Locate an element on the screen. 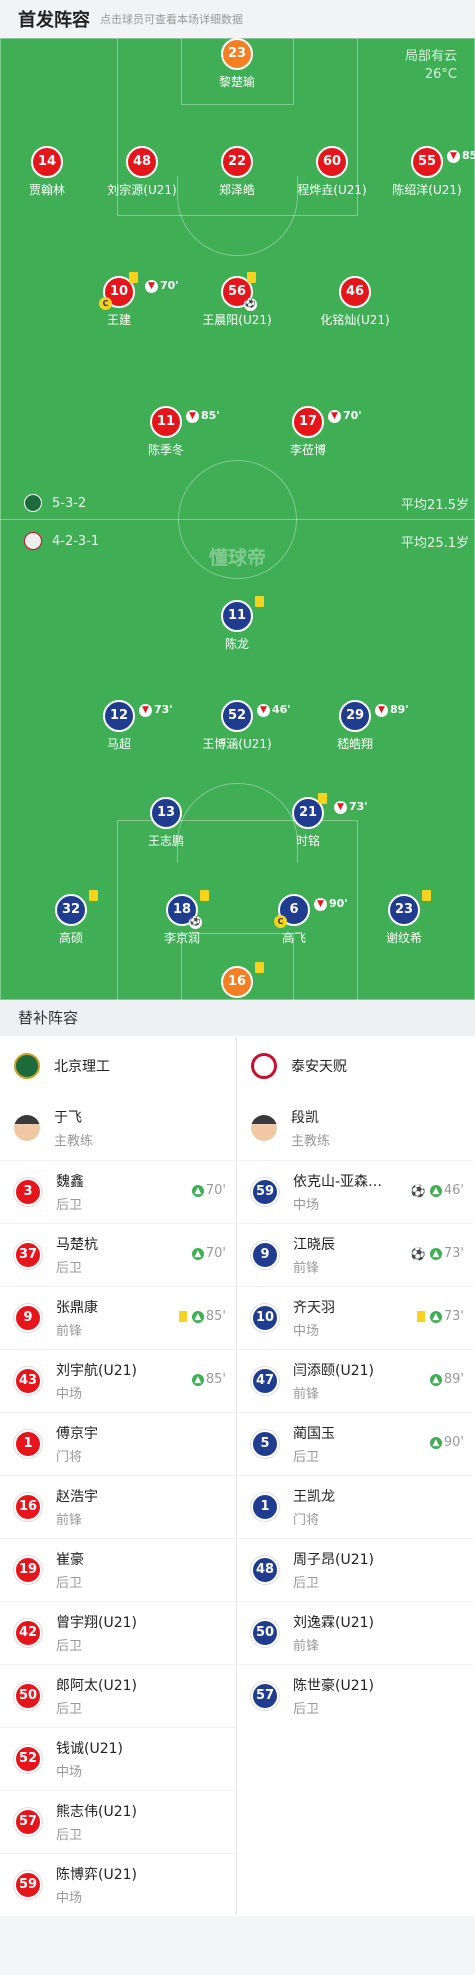 This screenshot has width=475, height=1975. sub-on-minute: 90' is located at coordinates (453, 1442).